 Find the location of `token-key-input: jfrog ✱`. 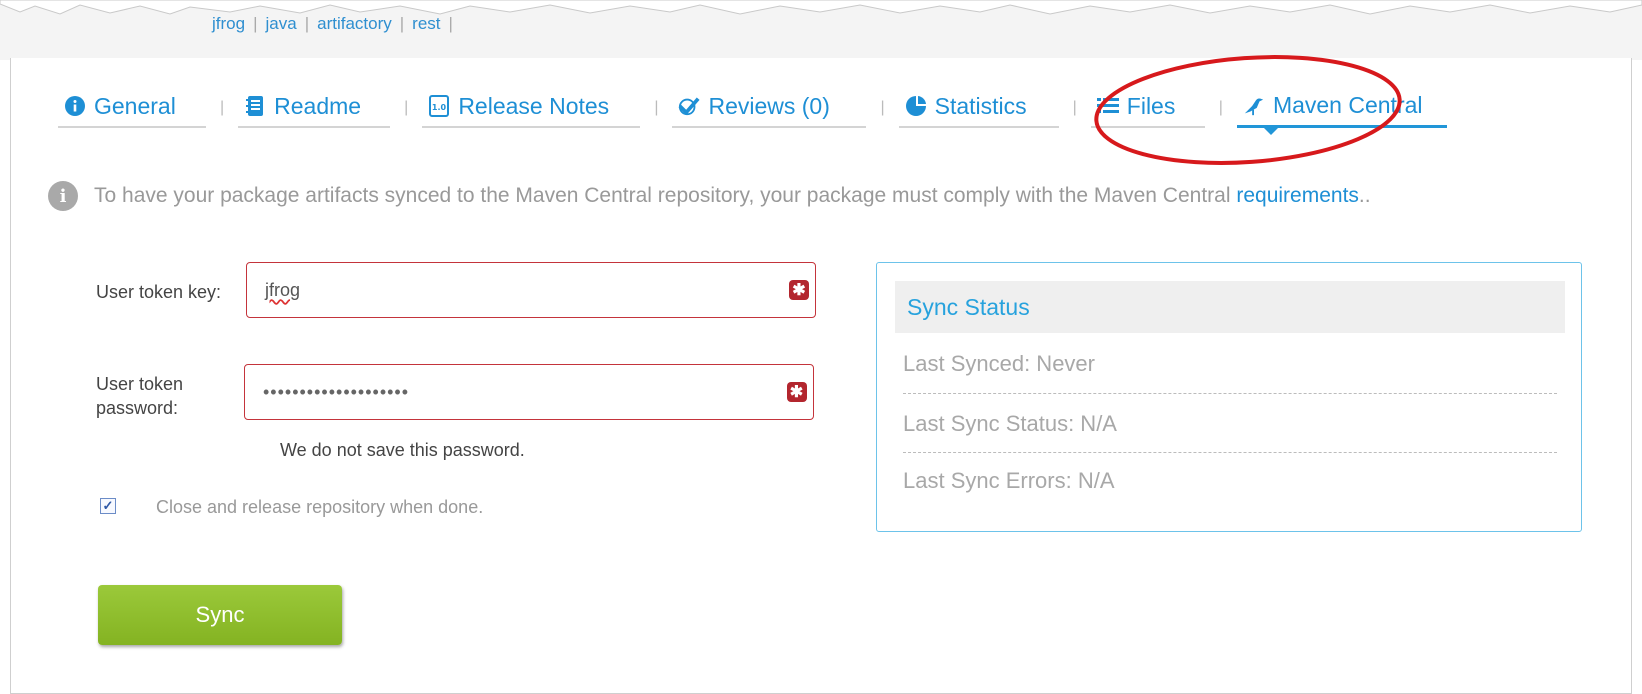

token-key-input: jfrog ✱ is located at coordinates (531, 290).